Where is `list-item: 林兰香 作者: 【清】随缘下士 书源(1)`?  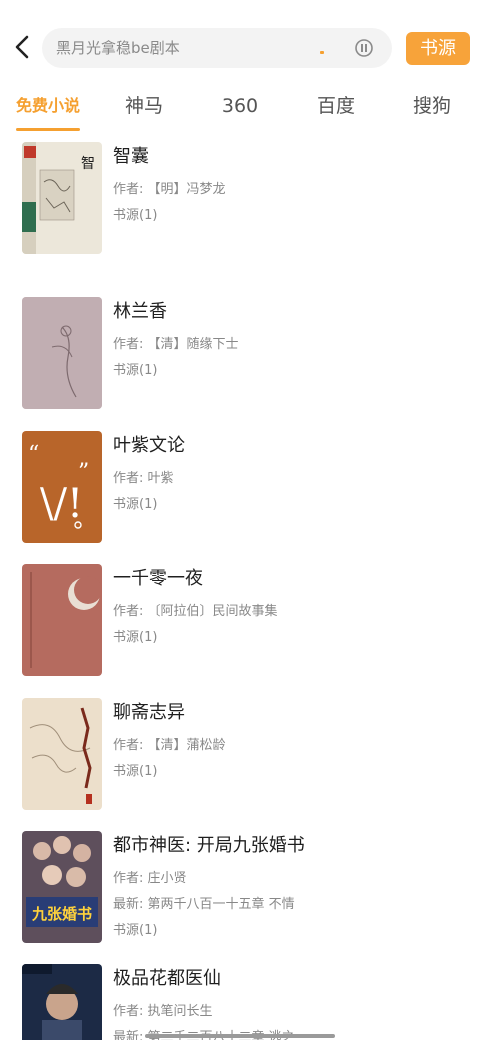 list-item: 林兰香 作者: 【清】随缘下士 书源(1) is located at coordinates (240, 355).